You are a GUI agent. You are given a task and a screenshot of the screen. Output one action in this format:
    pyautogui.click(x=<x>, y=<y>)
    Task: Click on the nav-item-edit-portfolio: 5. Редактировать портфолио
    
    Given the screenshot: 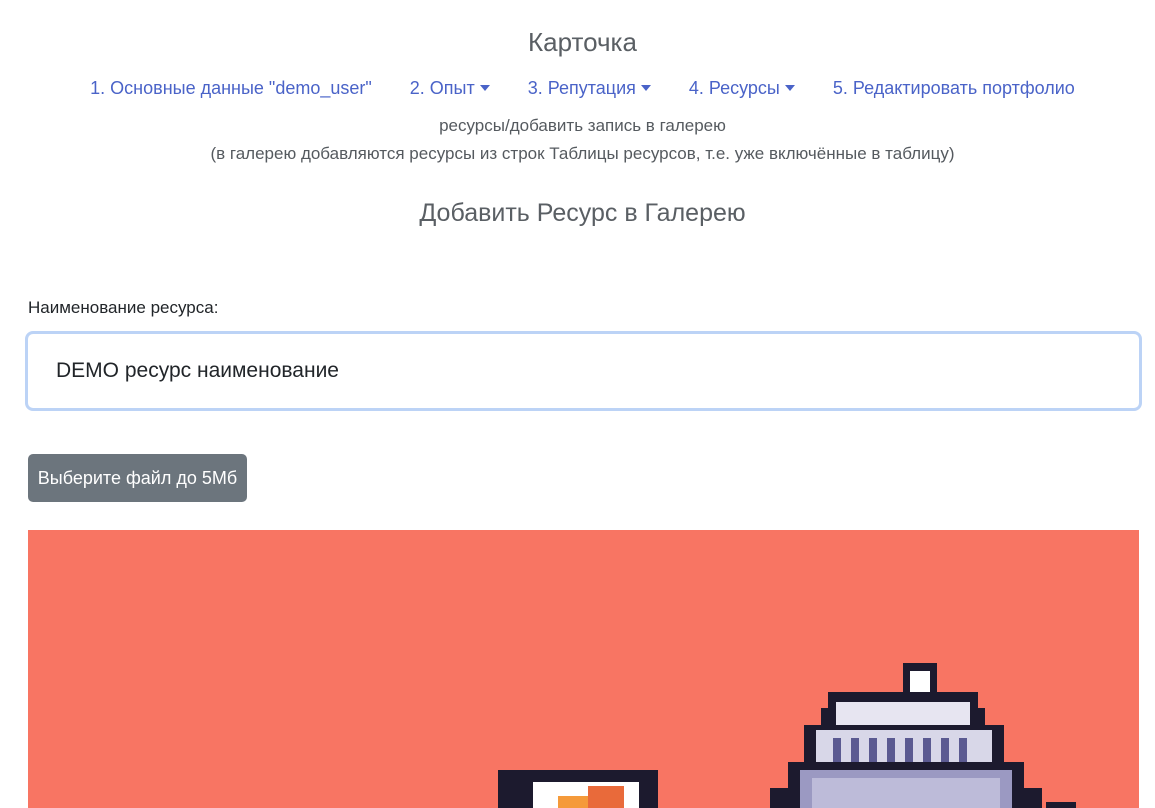 What is the action you would take?
    pyautogui.click(x=954, y=88)
    